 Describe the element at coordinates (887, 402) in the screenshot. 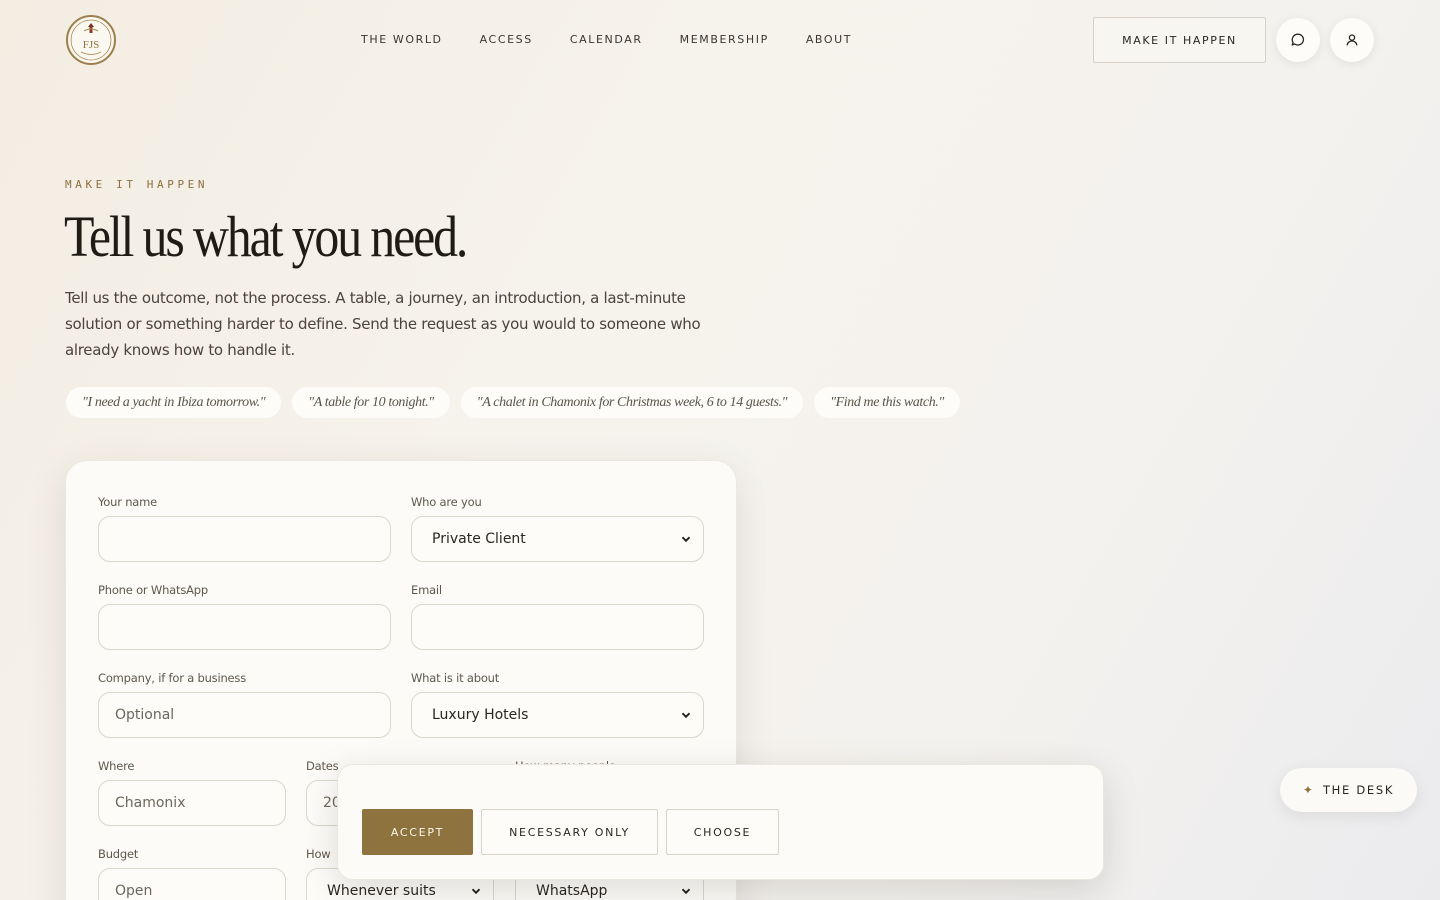

I see `example-chip: "Find me this watch."` at that location.